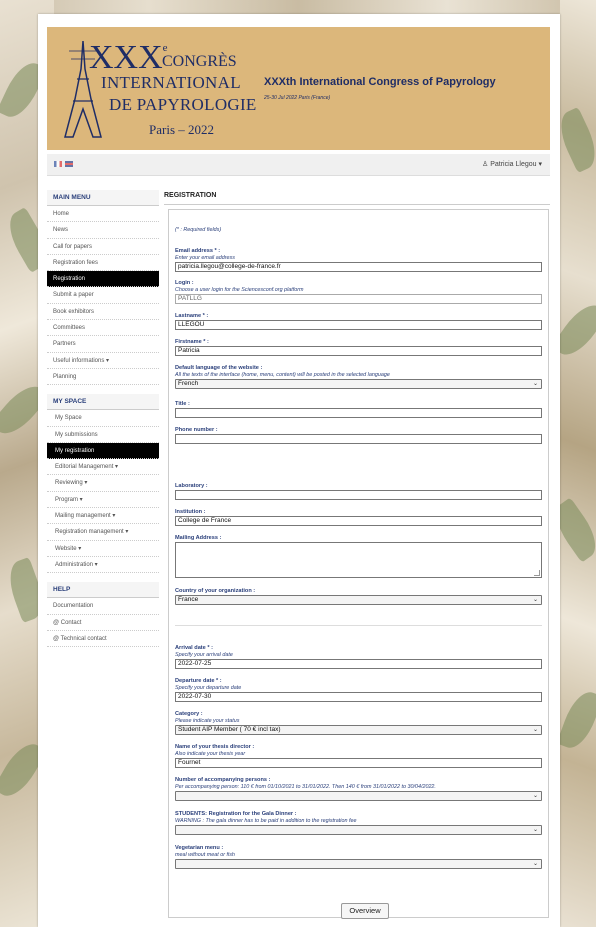 The width and height of the screenshot is (596, 927). I want to click on laboratory-label: Laboratory :, so click(191, 486).